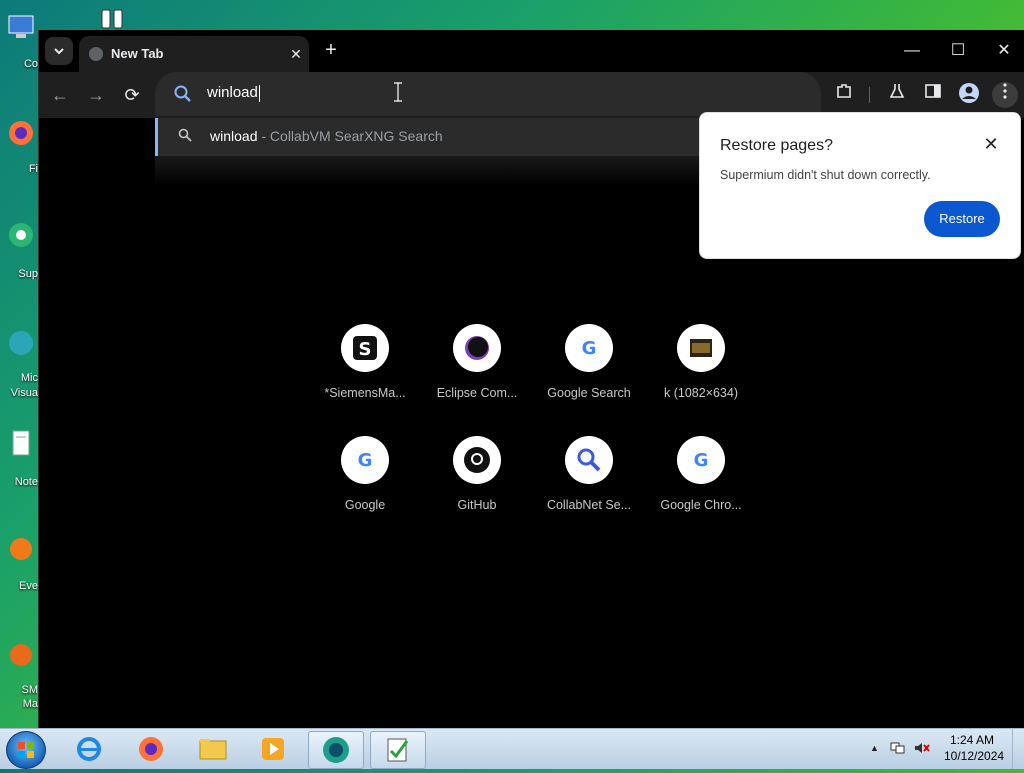 The width and height of the screenshot is (1024, 773). Describe the element at coordinates (21, 443) in the screenshot. I see `notepad-shortcut-icon` at that location.